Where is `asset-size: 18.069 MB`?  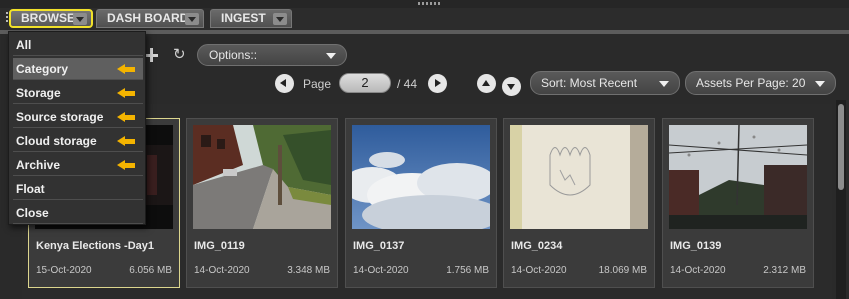
asset-size: 18.069 MB is located at coordinates (622, 270).